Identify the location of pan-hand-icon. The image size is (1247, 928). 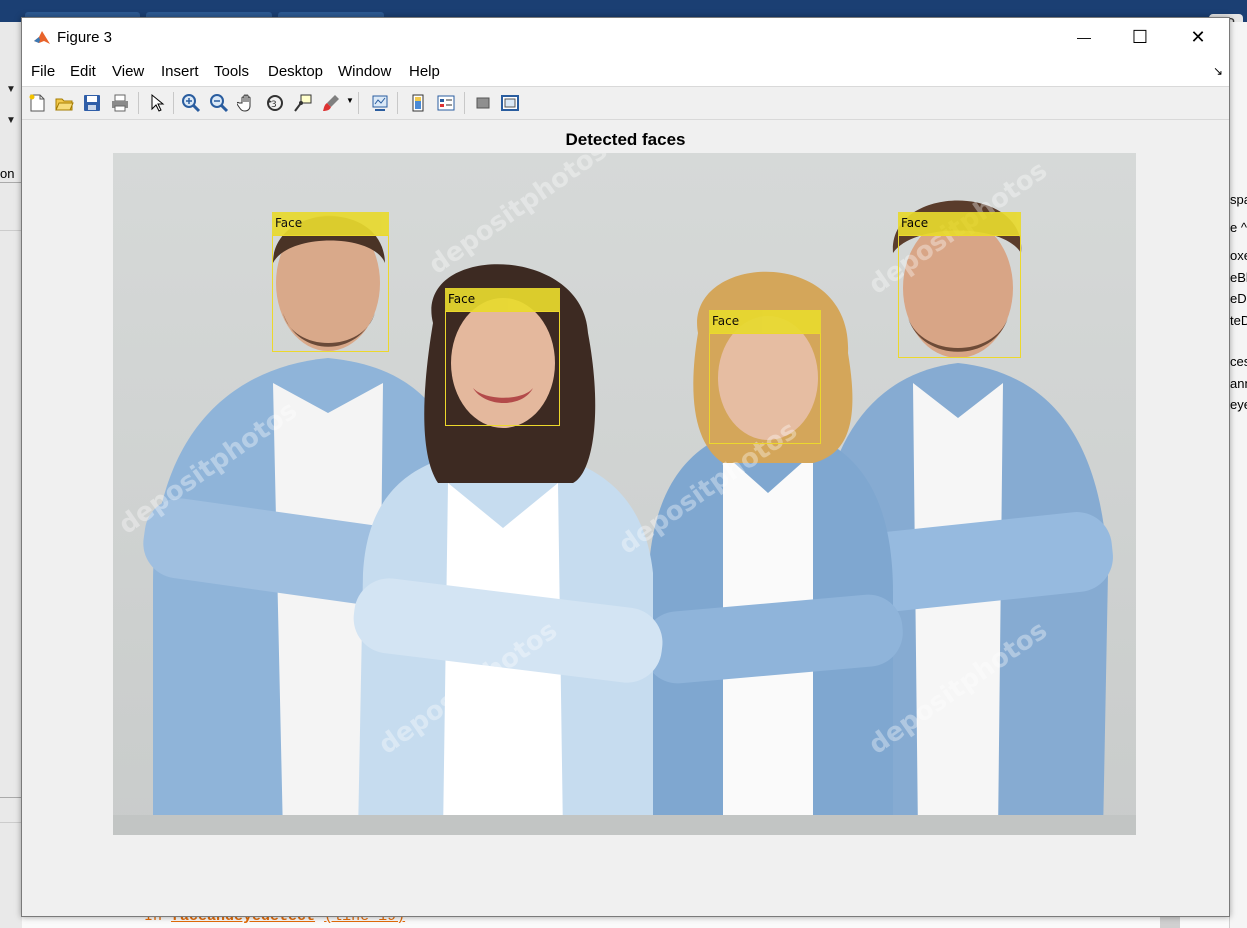
(247, 103).